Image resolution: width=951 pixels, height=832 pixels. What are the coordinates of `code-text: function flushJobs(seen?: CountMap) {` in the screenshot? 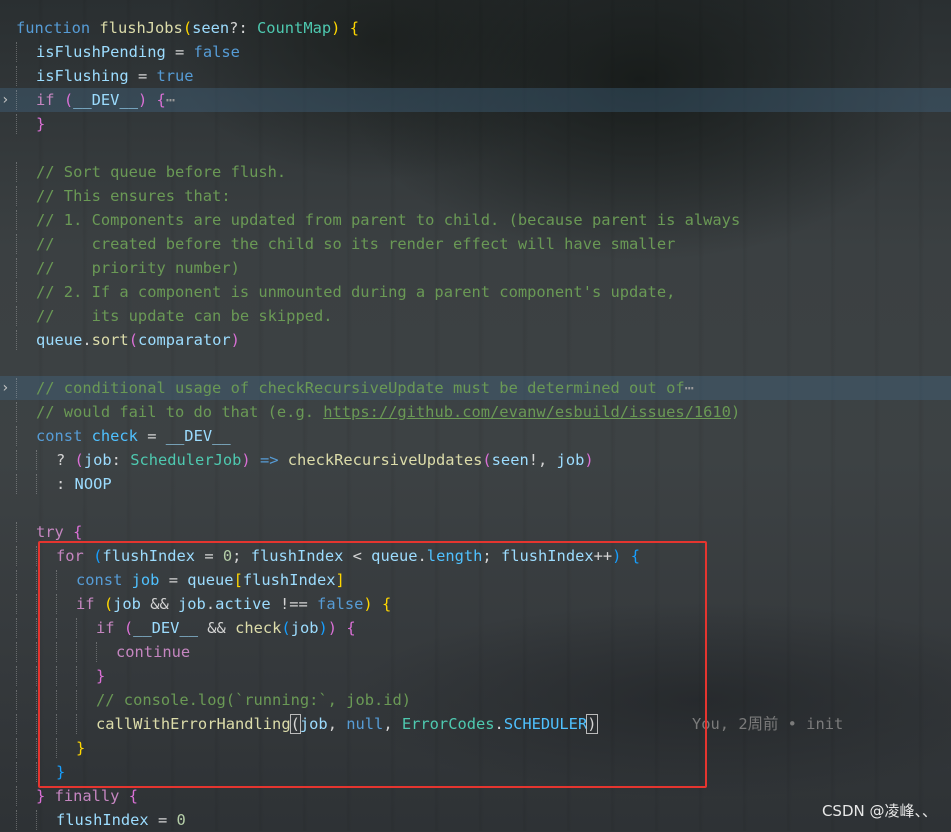 It's located at (187, 28).